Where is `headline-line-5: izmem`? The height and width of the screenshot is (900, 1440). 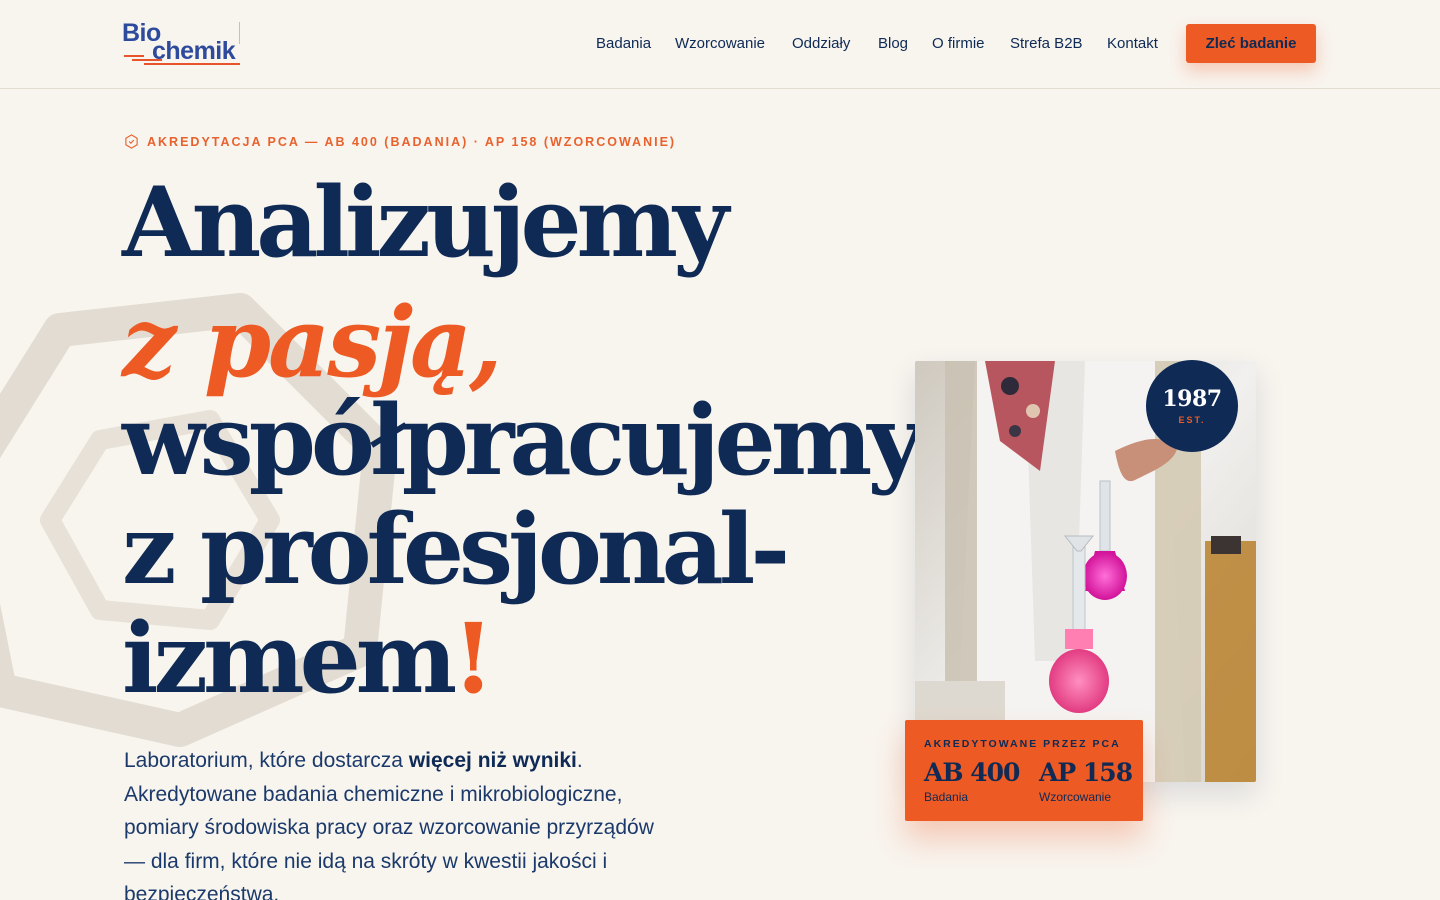
headline-line-5: izmem is located at coordinates (289, 658).